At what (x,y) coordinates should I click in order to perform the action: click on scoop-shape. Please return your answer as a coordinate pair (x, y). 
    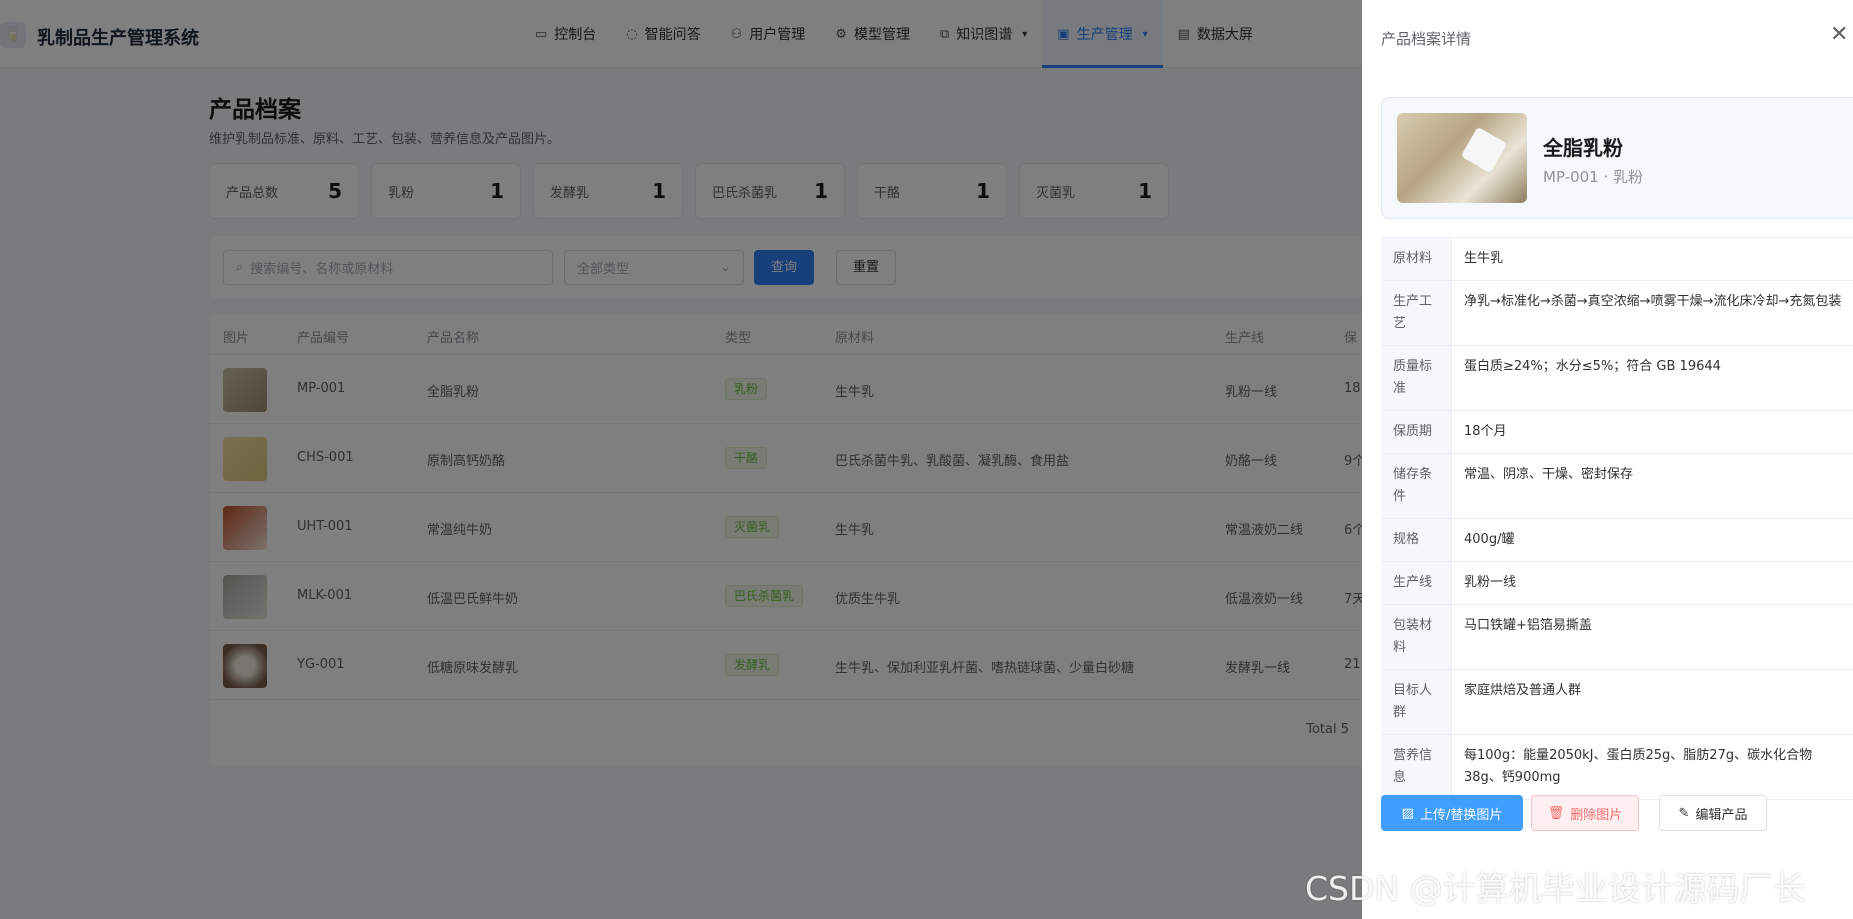
    Looking at the image, I should click on (1484, 150).